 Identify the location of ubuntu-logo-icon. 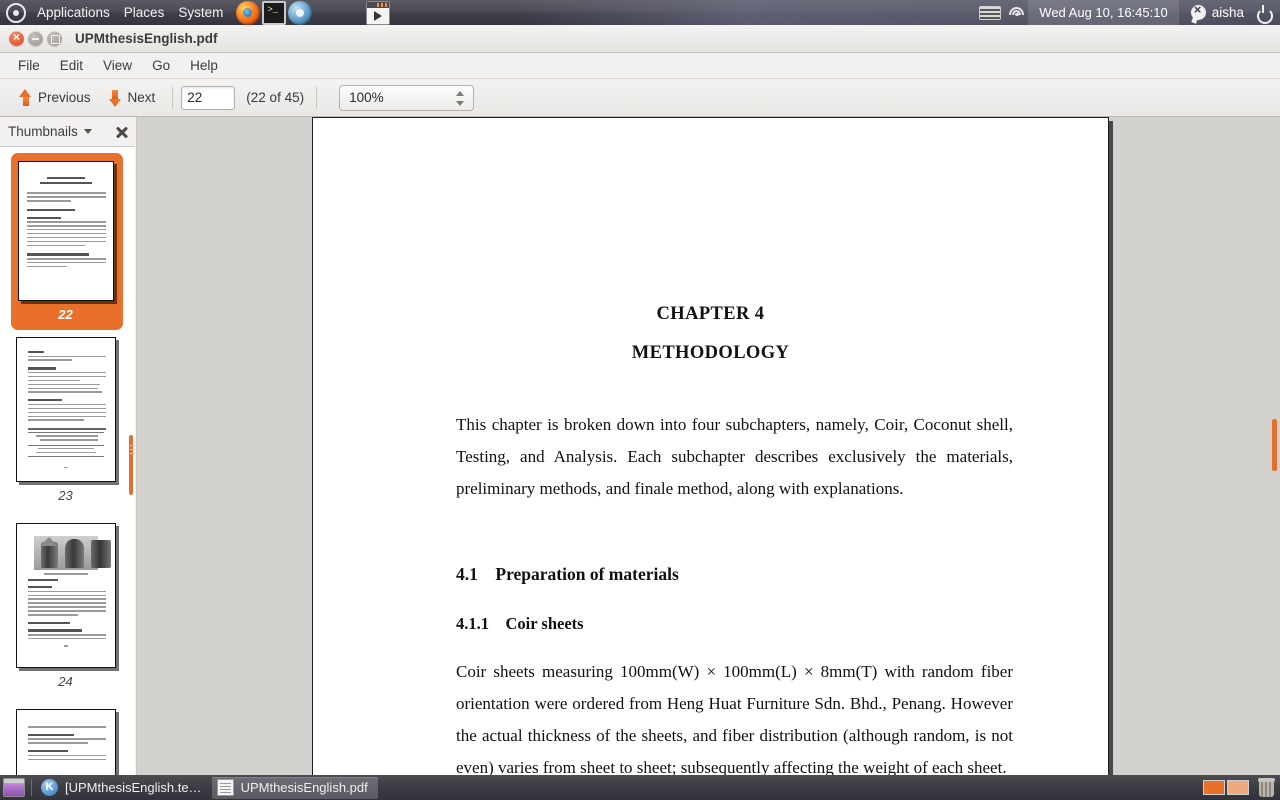
(16, 12).